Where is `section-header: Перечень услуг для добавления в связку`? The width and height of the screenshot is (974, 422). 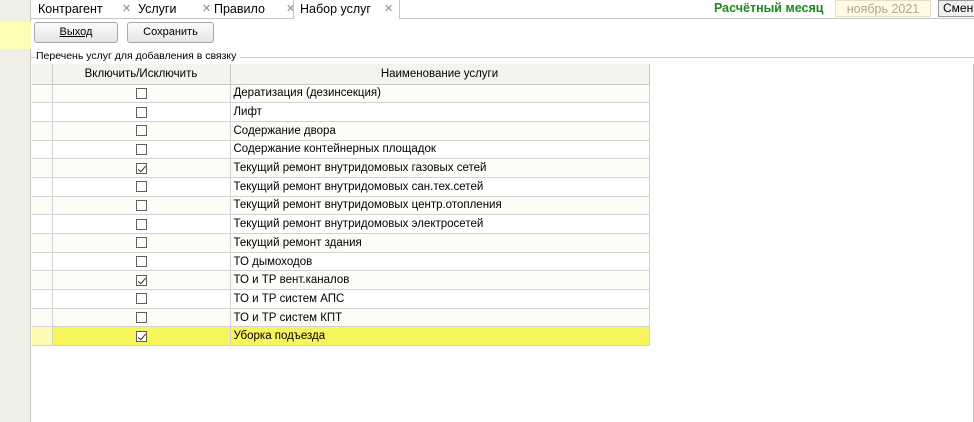
section-header: Перечень услуг для добавления в связку is located at coordinates (502, 56).